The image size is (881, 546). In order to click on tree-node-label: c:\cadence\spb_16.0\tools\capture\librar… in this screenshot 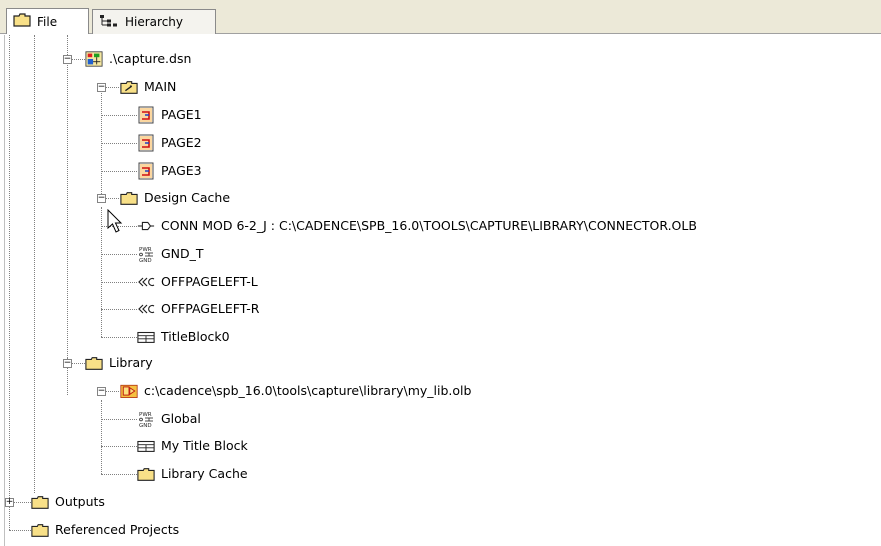, I will do `click(308, 390)`.